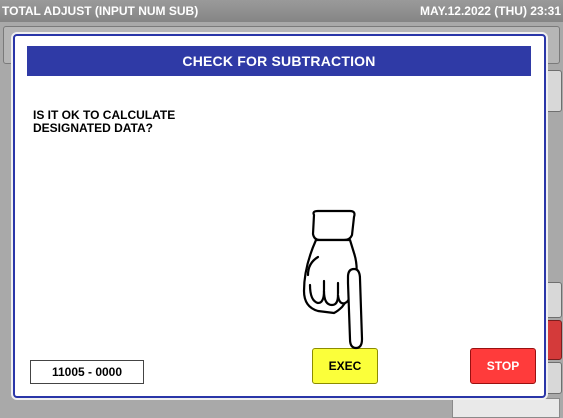 This screenshot has width=563, height=418. Describe the element at coordinates (490, 11) in the screenshot. I see `date-time: MAY.12.2022 (THU) 23:31` at that location.